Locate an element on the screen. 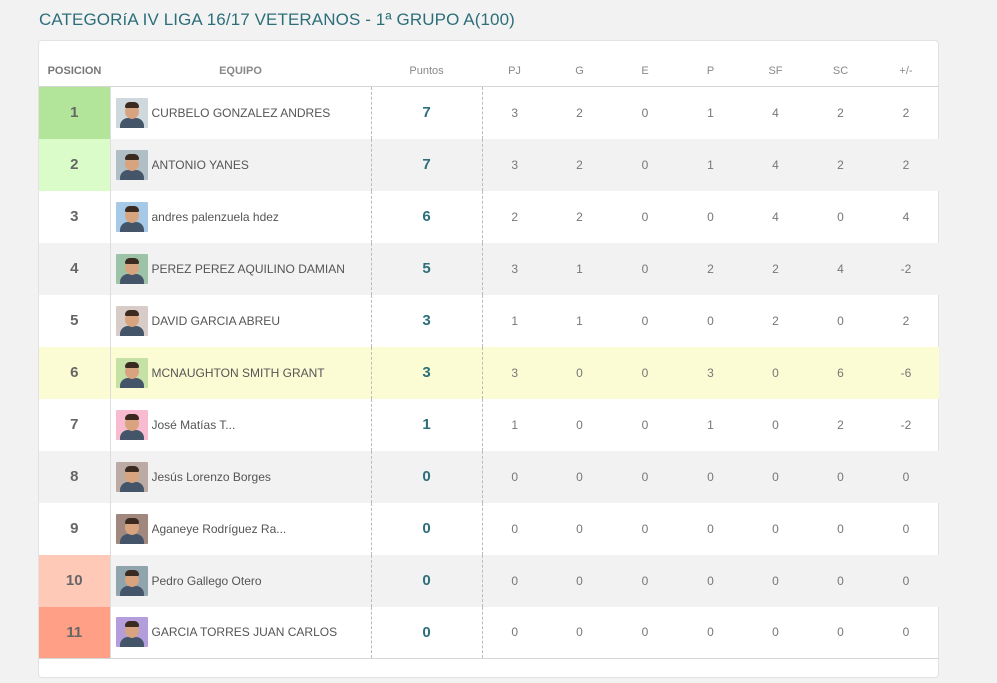 The height and width of the screenshot is (683, 997). stat-cell-p: 3 is located at coordinates (710, 372).